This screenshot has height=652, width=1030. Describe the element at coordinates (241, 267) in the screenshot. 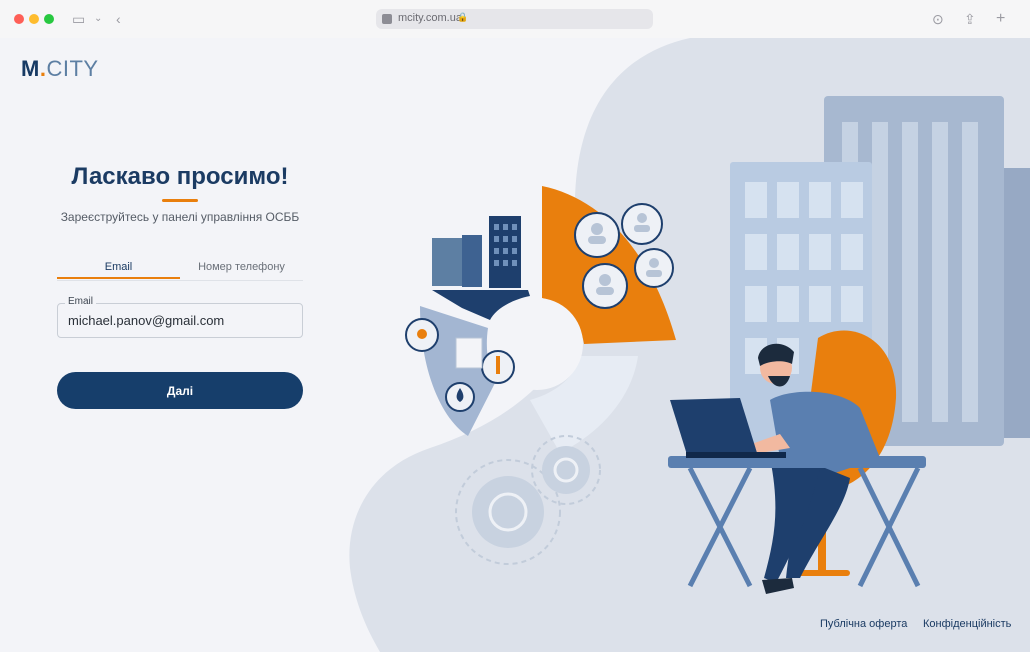

I see `tab-phone: Номер телефону` at that location.